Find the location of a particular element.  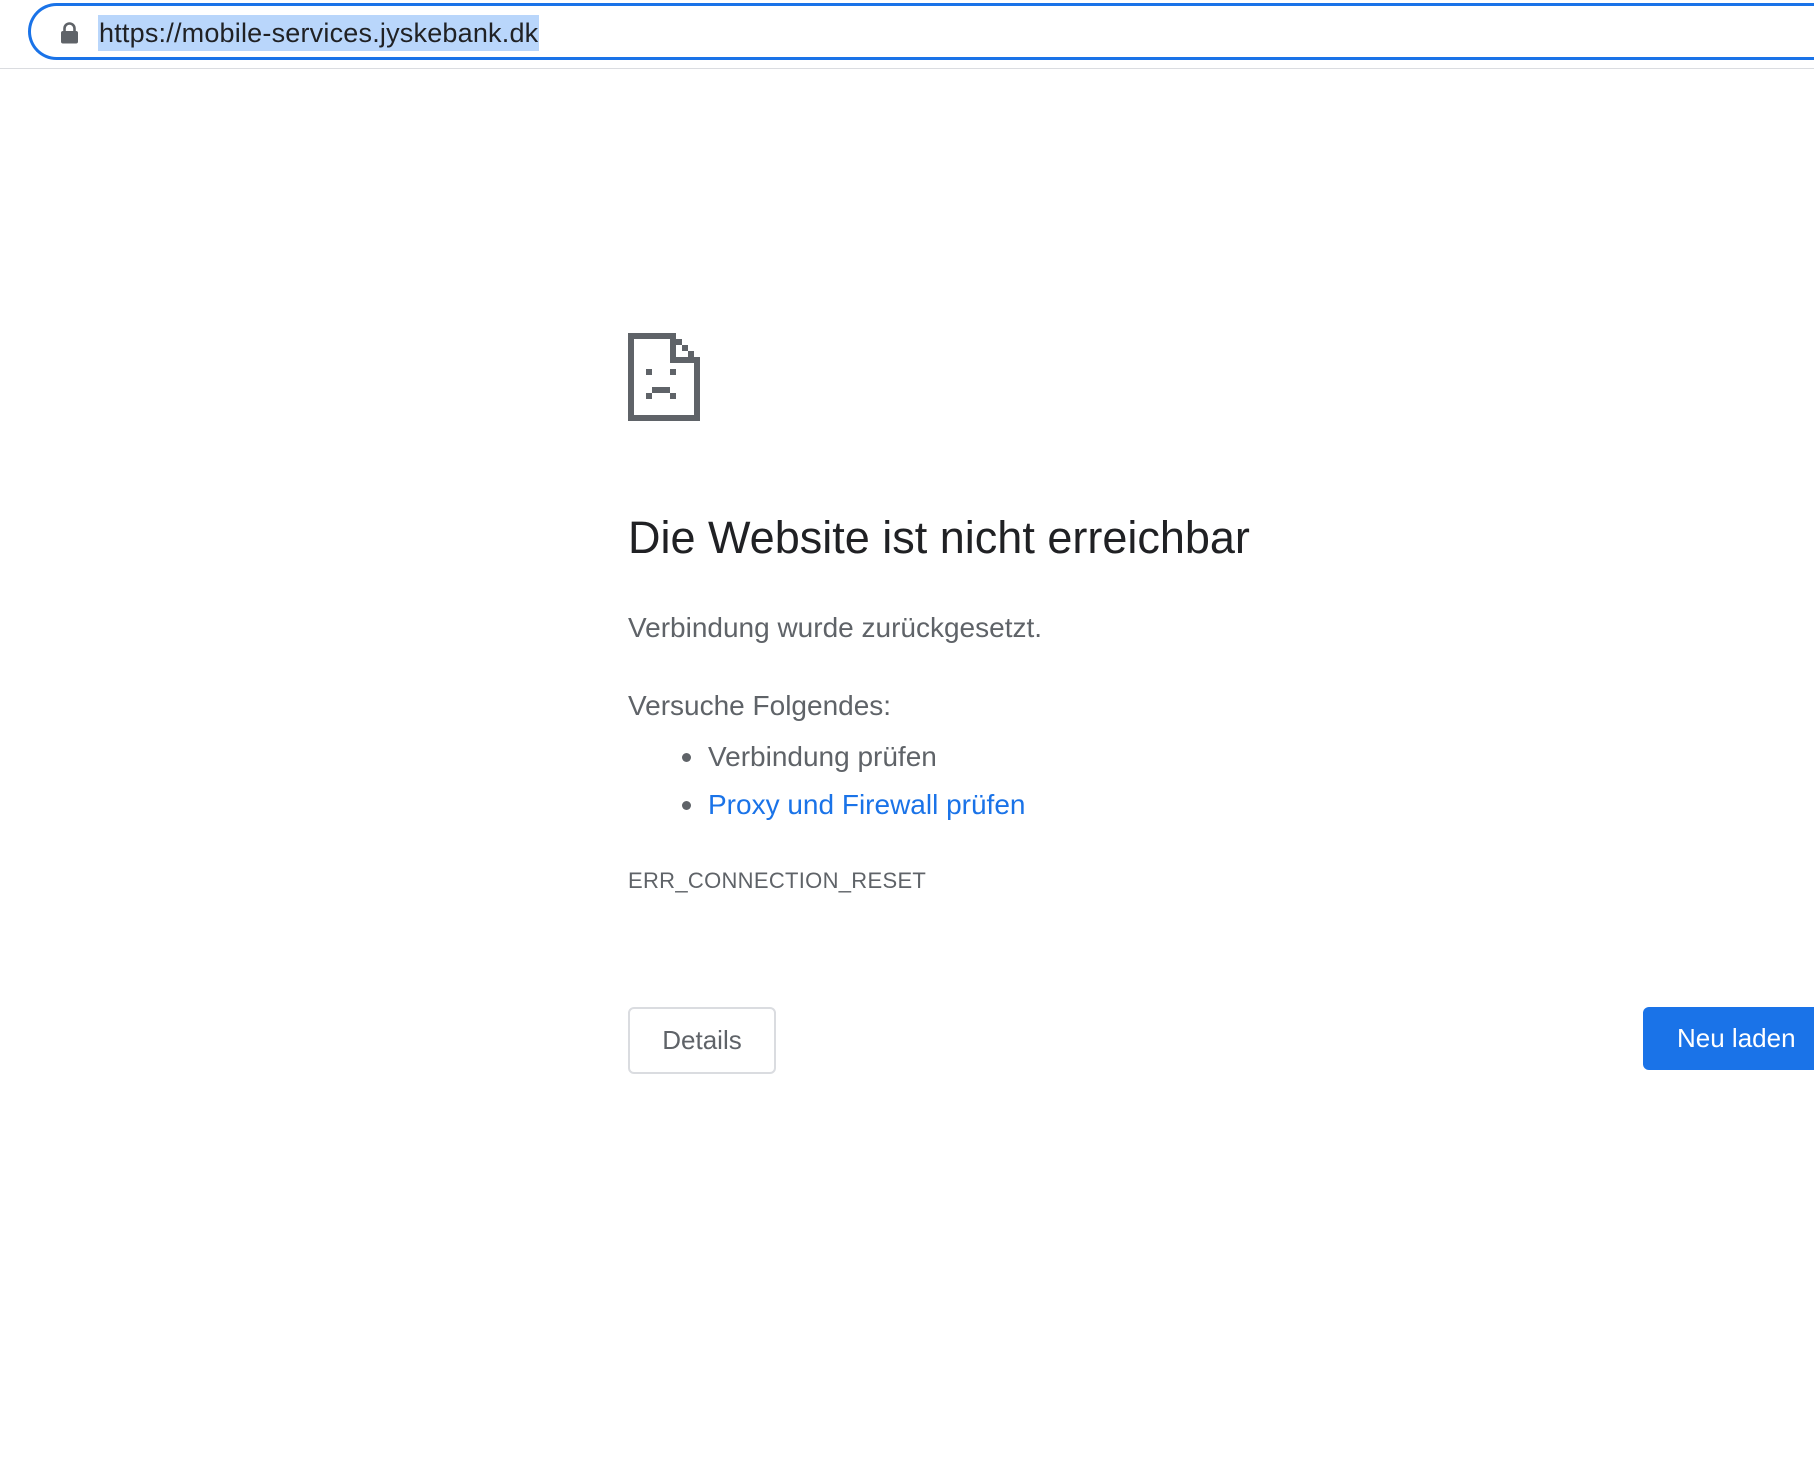

list-item: Proxy und Firewall prüfen is located at coordinates (853, 805).